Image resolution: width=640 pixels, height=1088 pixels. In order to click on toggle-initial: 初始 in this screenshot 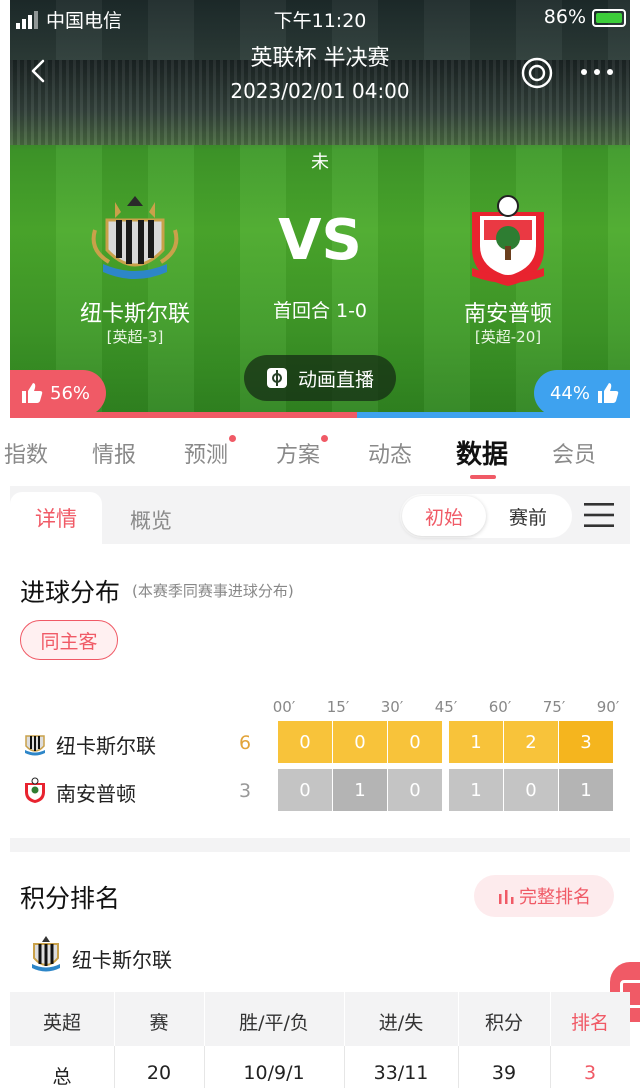, I will do `click(444, 516)`.